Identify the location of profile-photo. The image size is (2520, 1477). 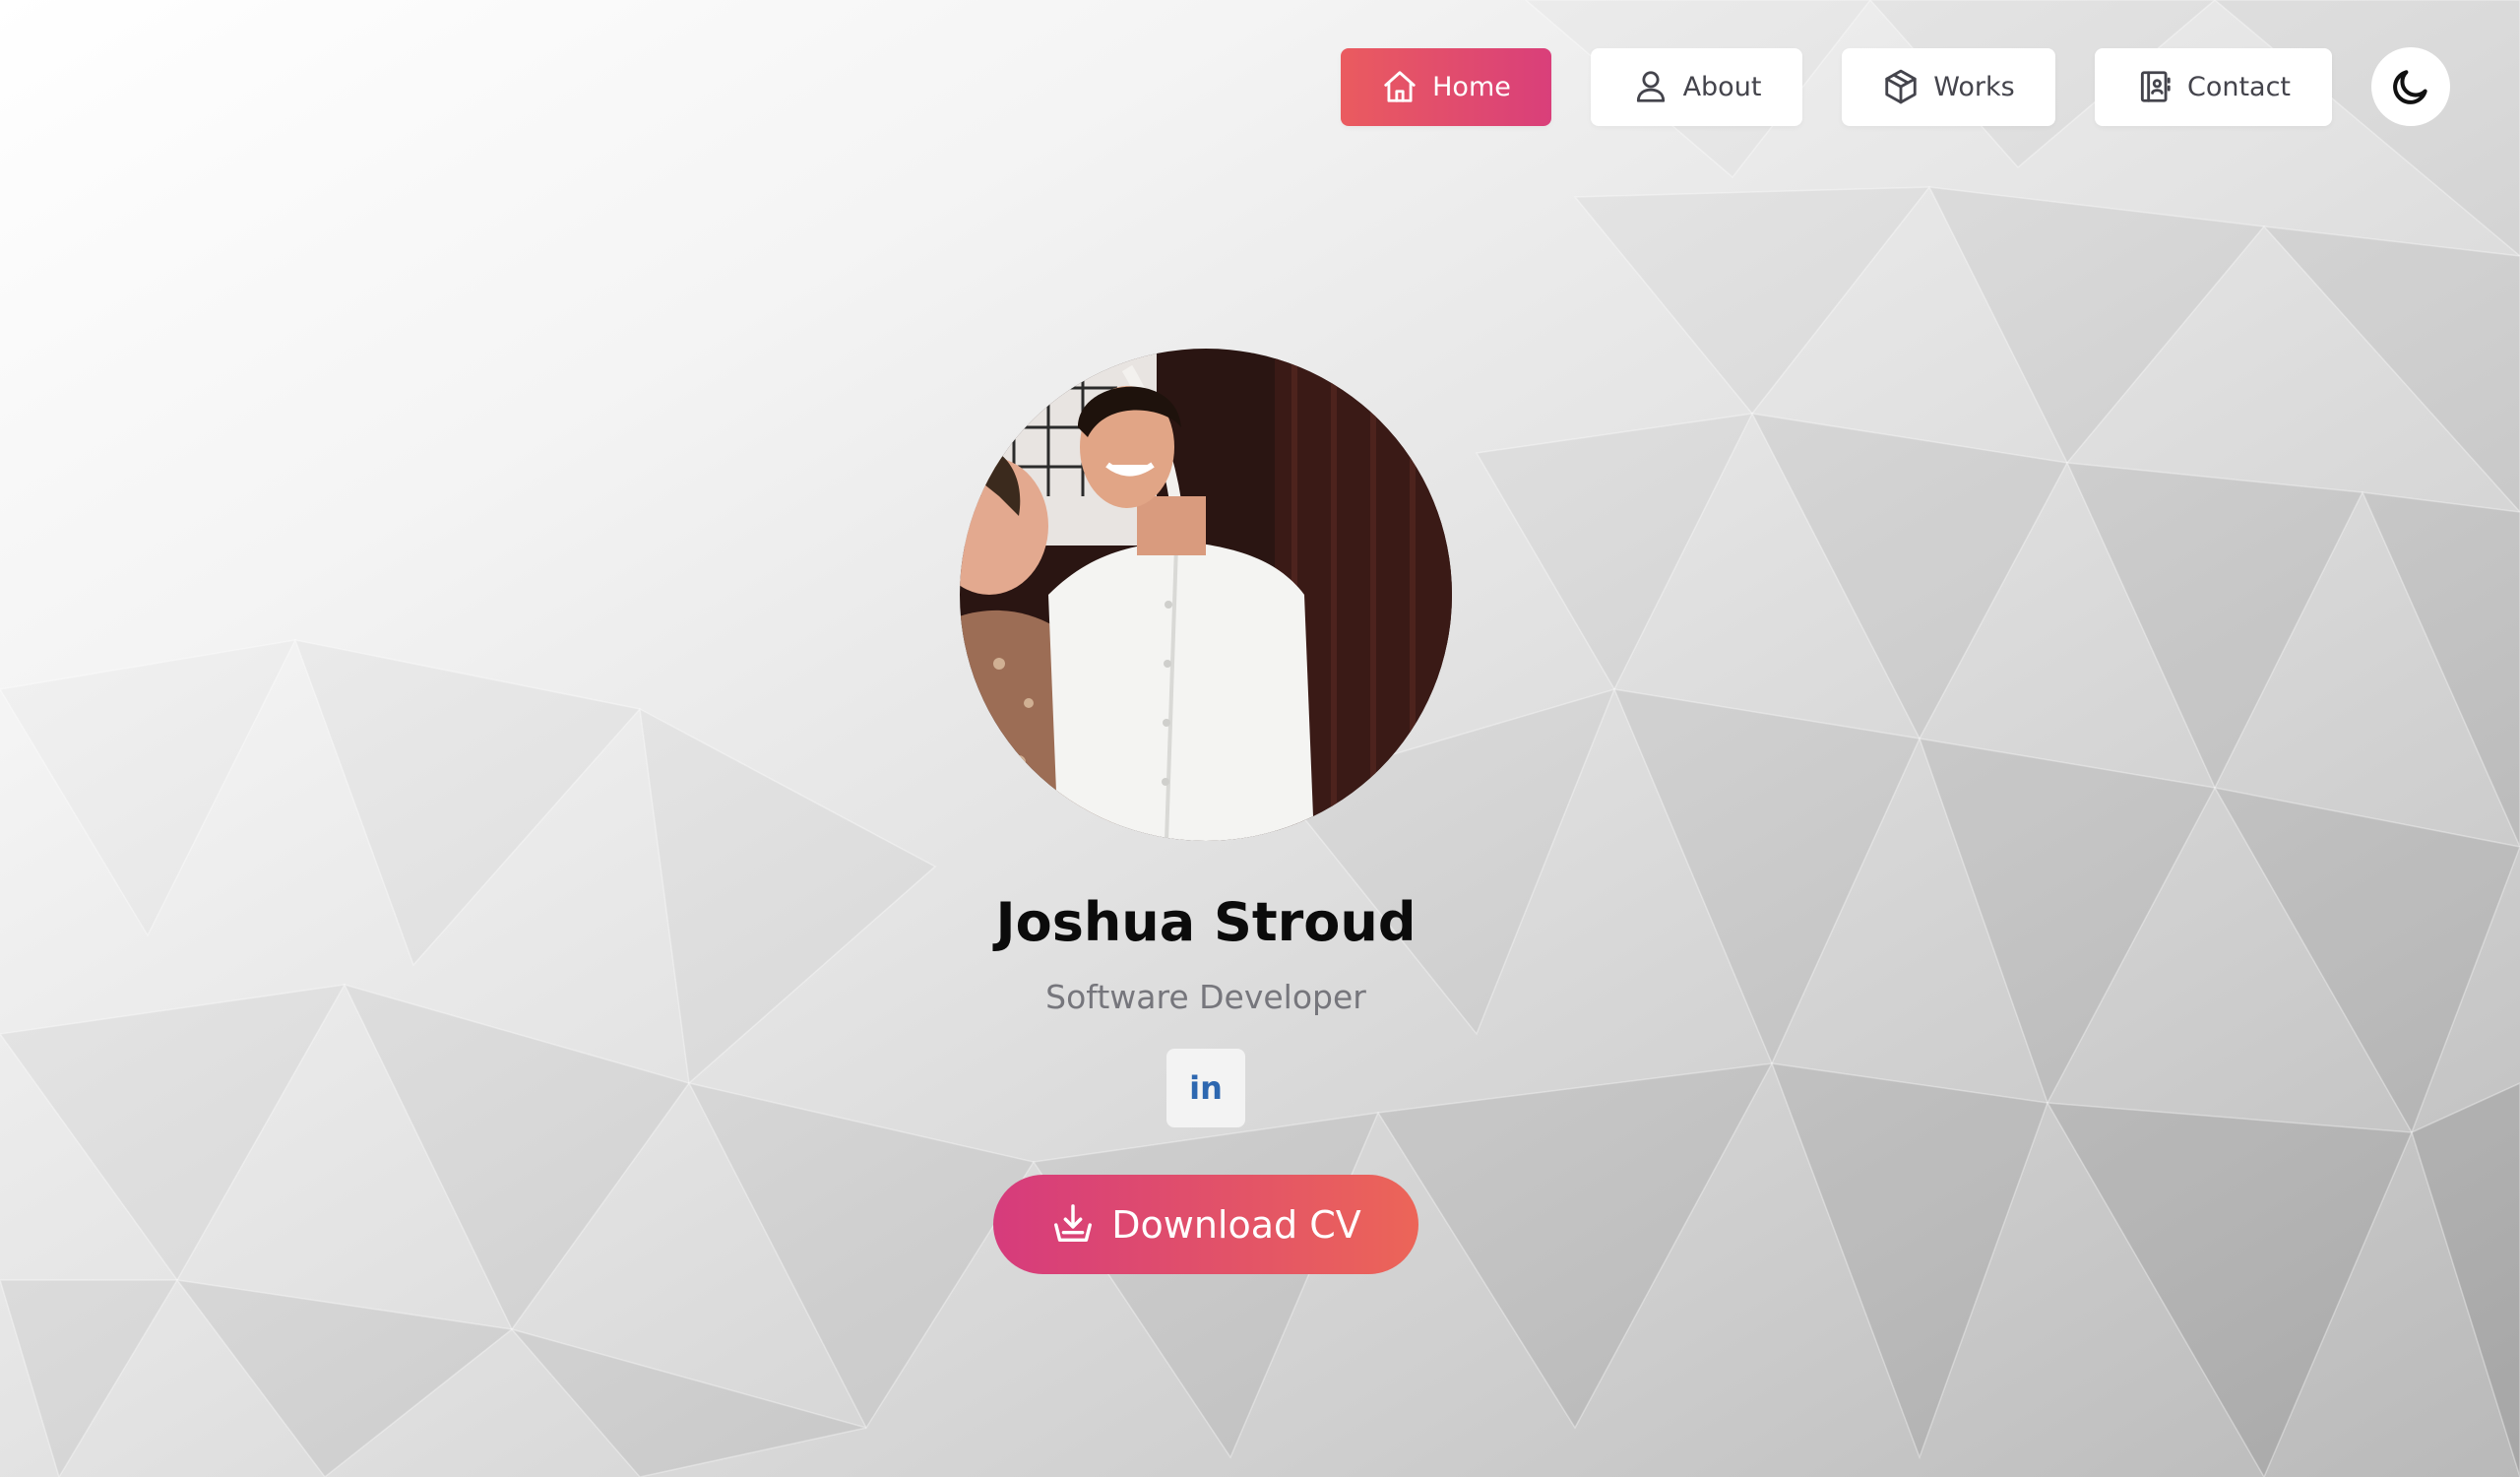
(1206, 595).